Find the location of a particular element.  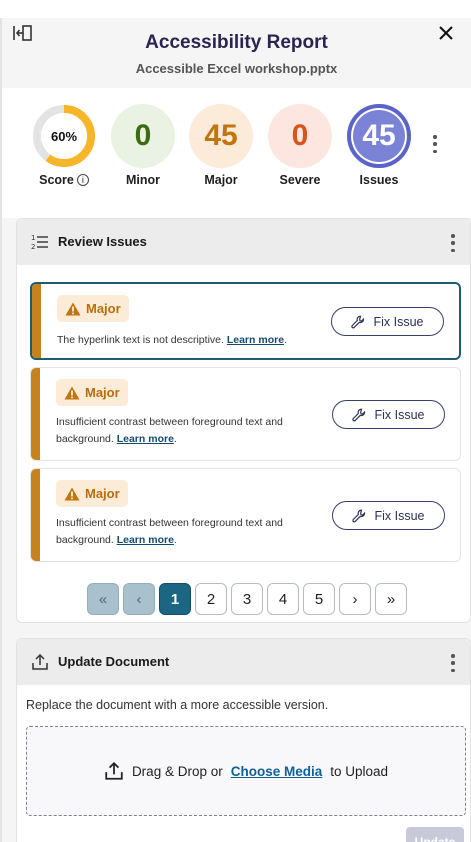

page-button-5: 5 is located at coordinates (319, 599).